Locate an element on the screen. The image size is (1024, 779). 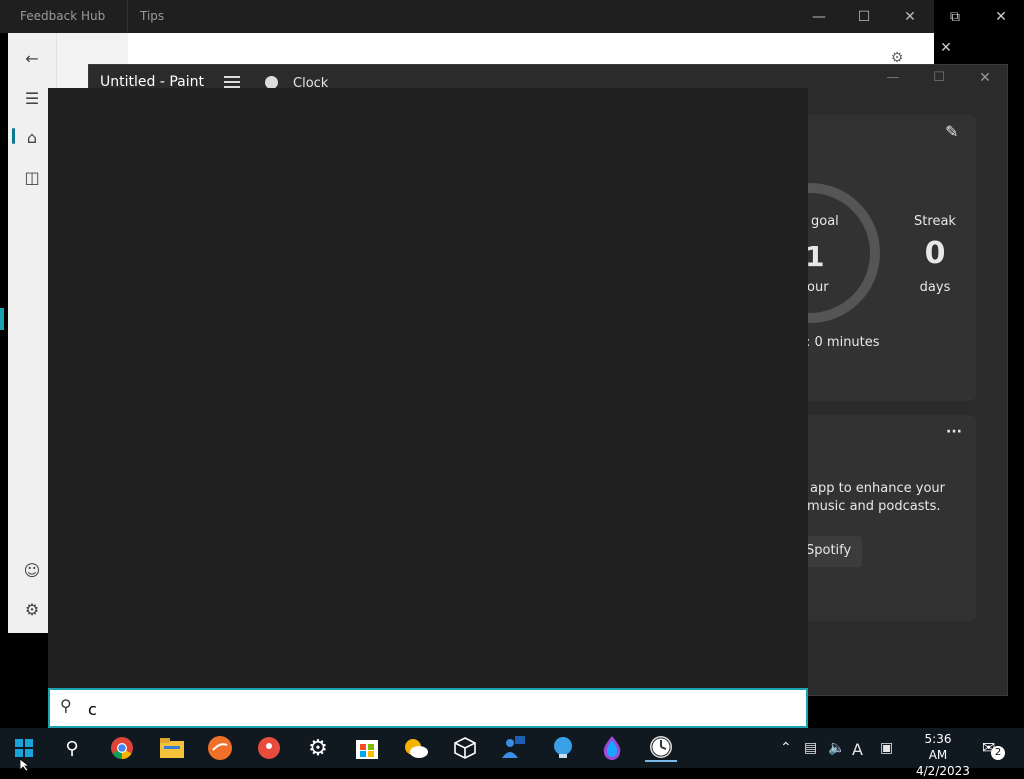
tips-body is located at coordinates (531, 49).